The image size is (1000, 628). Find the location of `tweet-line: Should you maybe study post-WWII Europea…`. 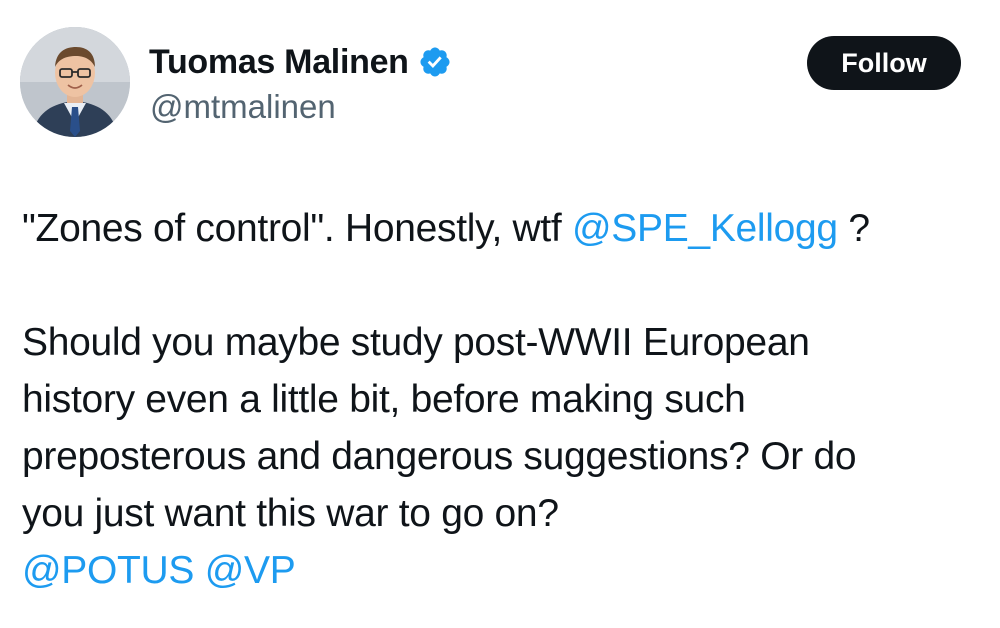

tweet-line: Should you maybe study post-WWII Europea… is located at coordinates (416, 342).